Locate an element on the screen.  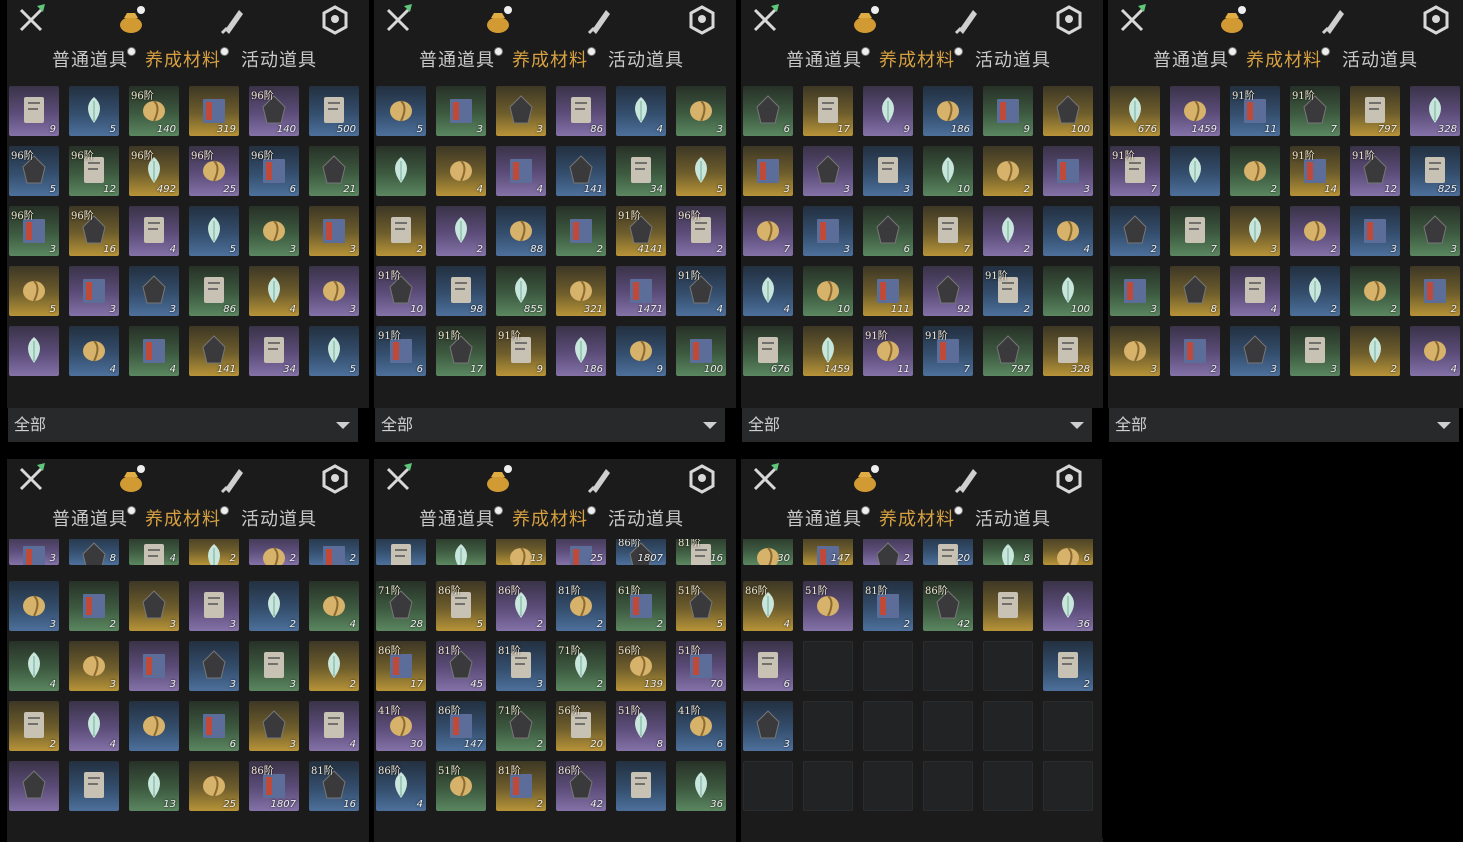
item-slot: 41阶 30 is located at coordinates (401, 726).